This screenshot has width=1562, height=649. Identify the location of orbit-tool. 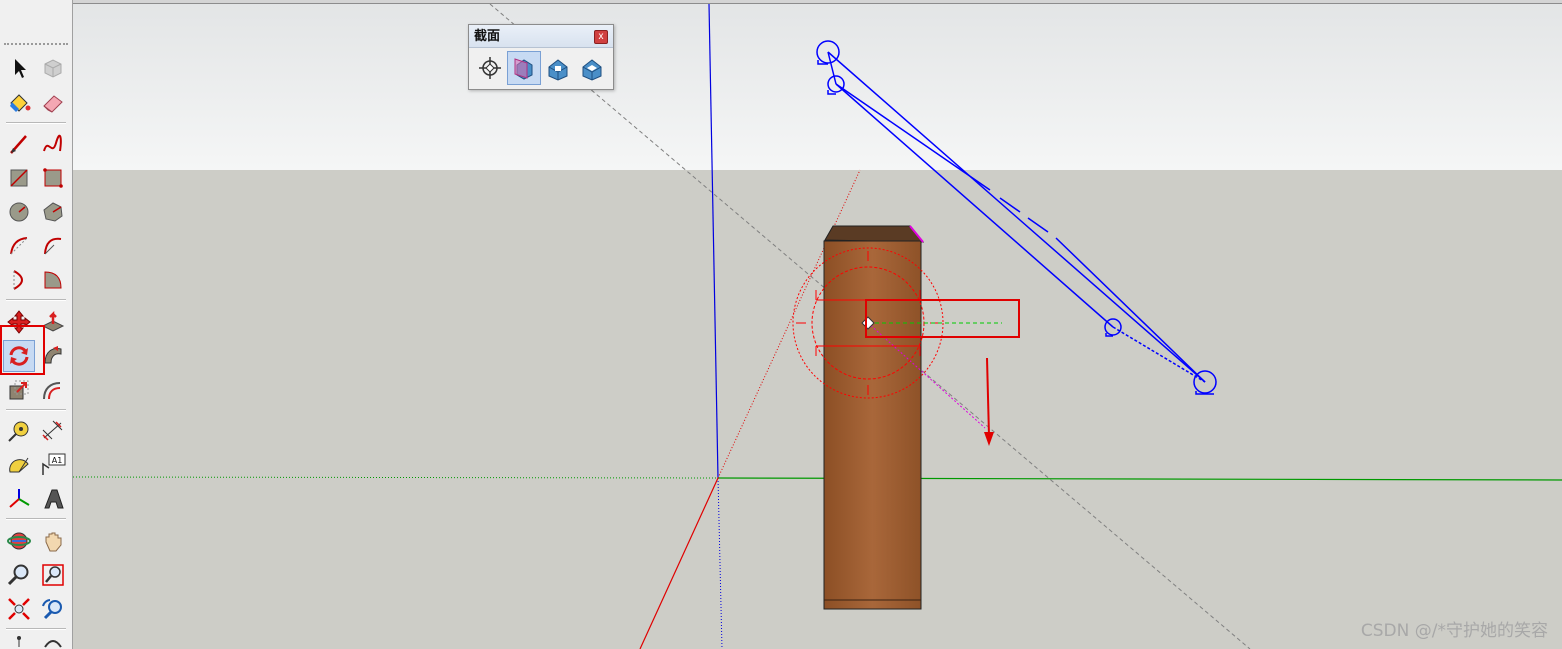
(19, 541).